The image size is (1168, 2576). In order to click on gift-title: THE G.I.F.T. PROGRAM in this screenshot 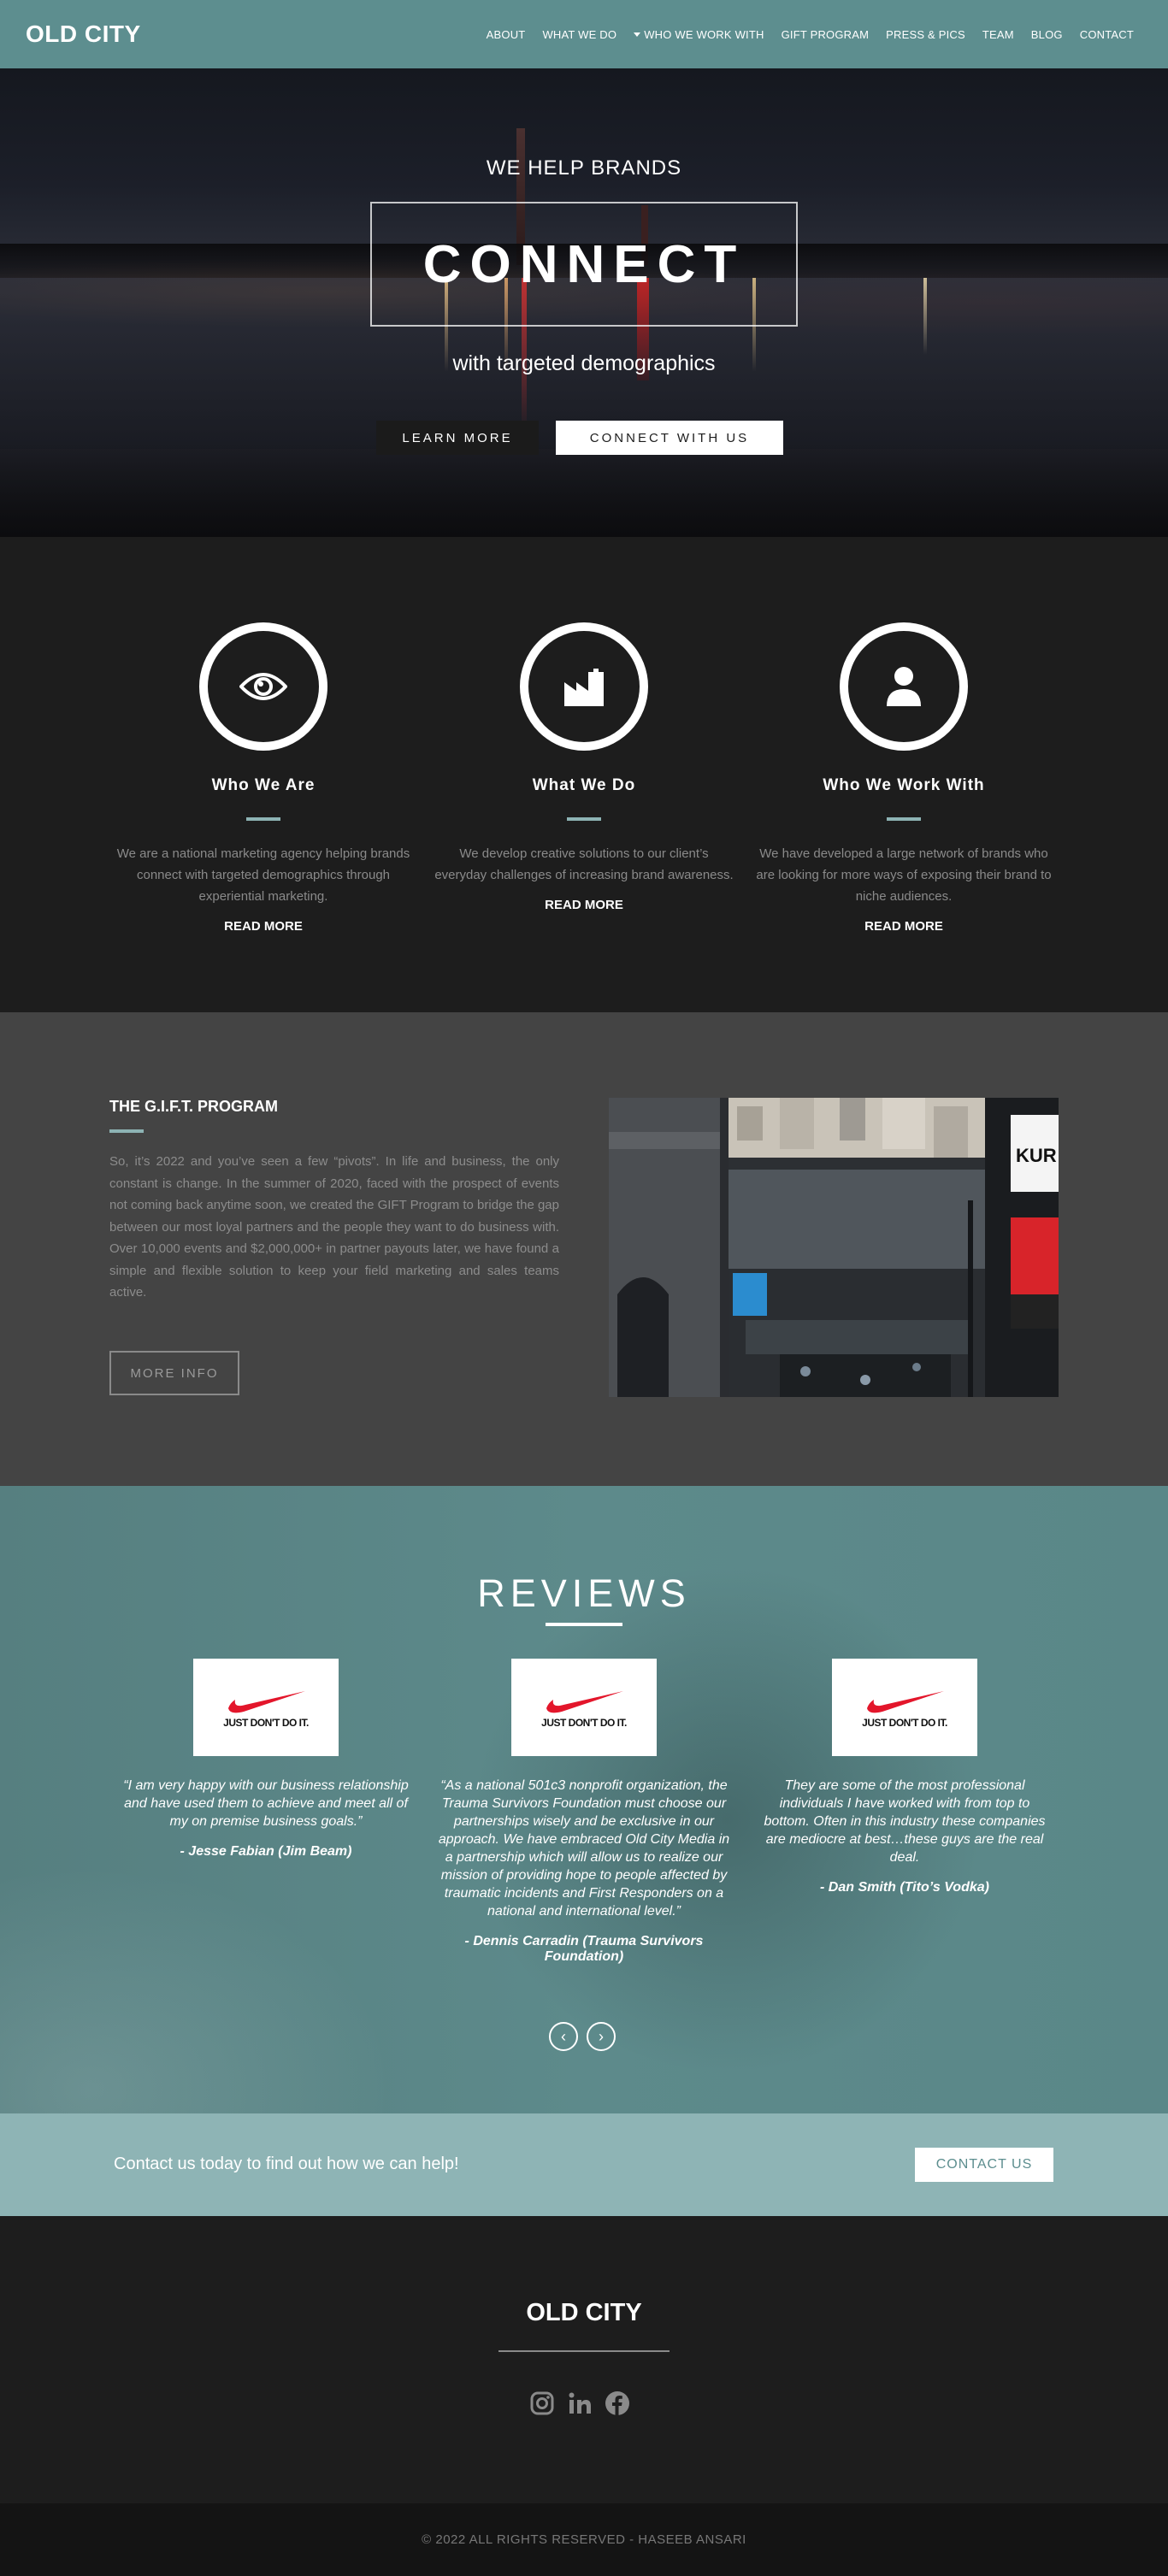, I will do `click(194, 1106)`.